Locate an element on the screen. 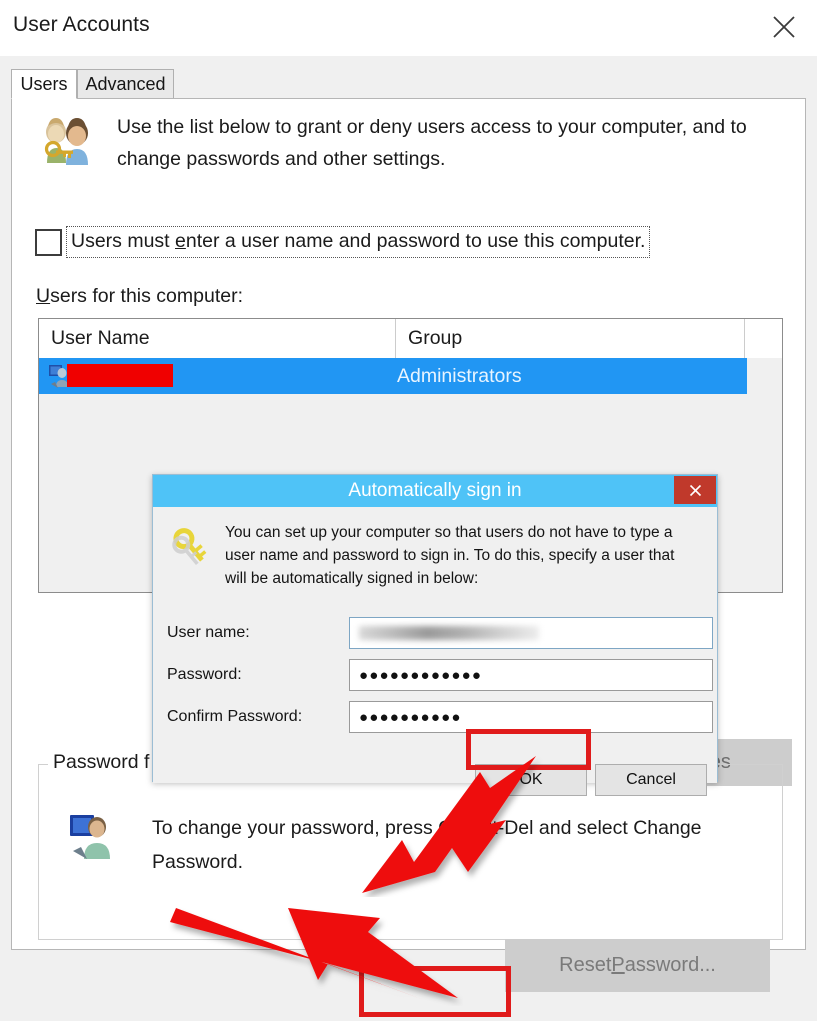 Image resolution: width=817 pixels, height=1021 pixels. dialog-titlebar: Automatically sign in is located at coordinates (435, 491).